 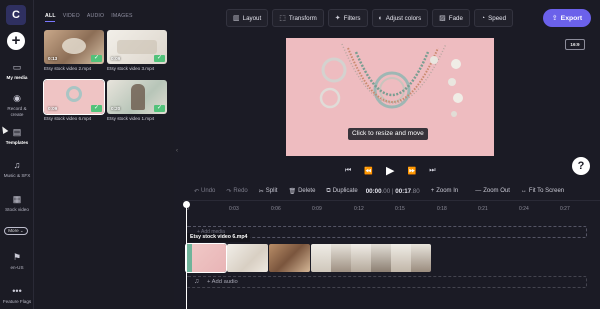 I want to click on rail-item-my-media: ▭ My media, so click(x=17, y=71).